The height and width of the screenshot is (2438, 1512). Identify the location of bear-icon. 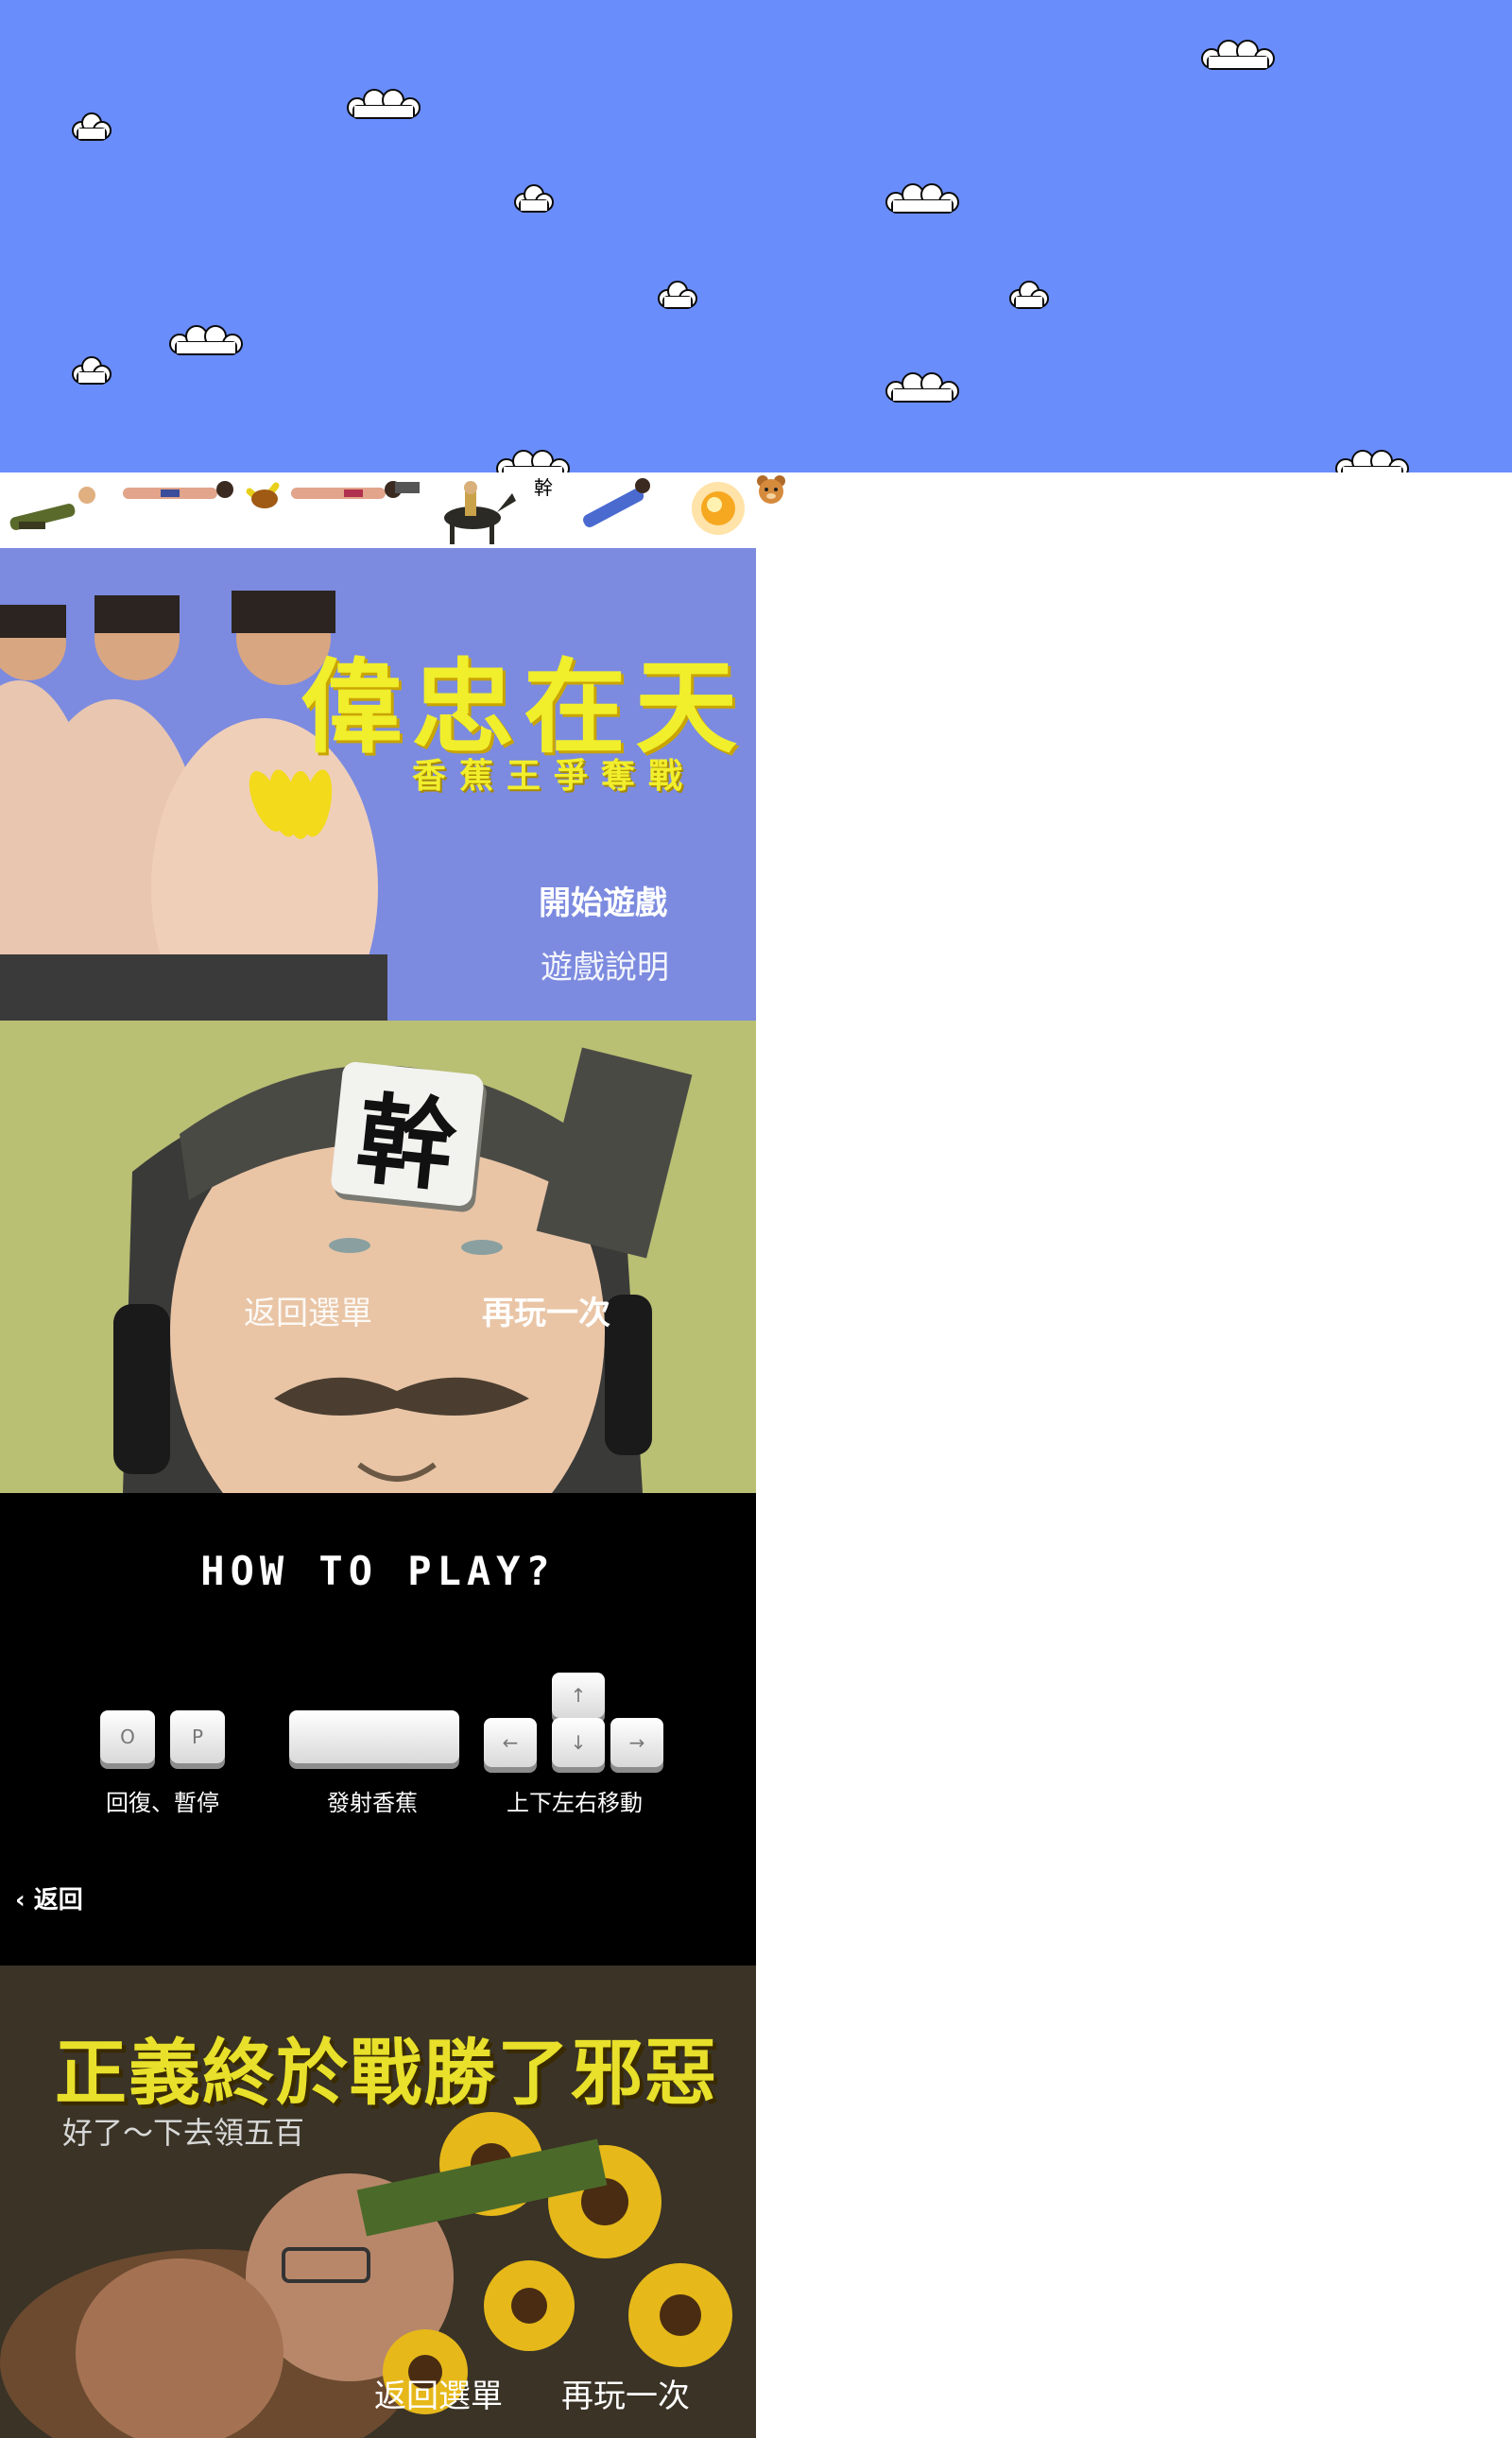
(771, 490).